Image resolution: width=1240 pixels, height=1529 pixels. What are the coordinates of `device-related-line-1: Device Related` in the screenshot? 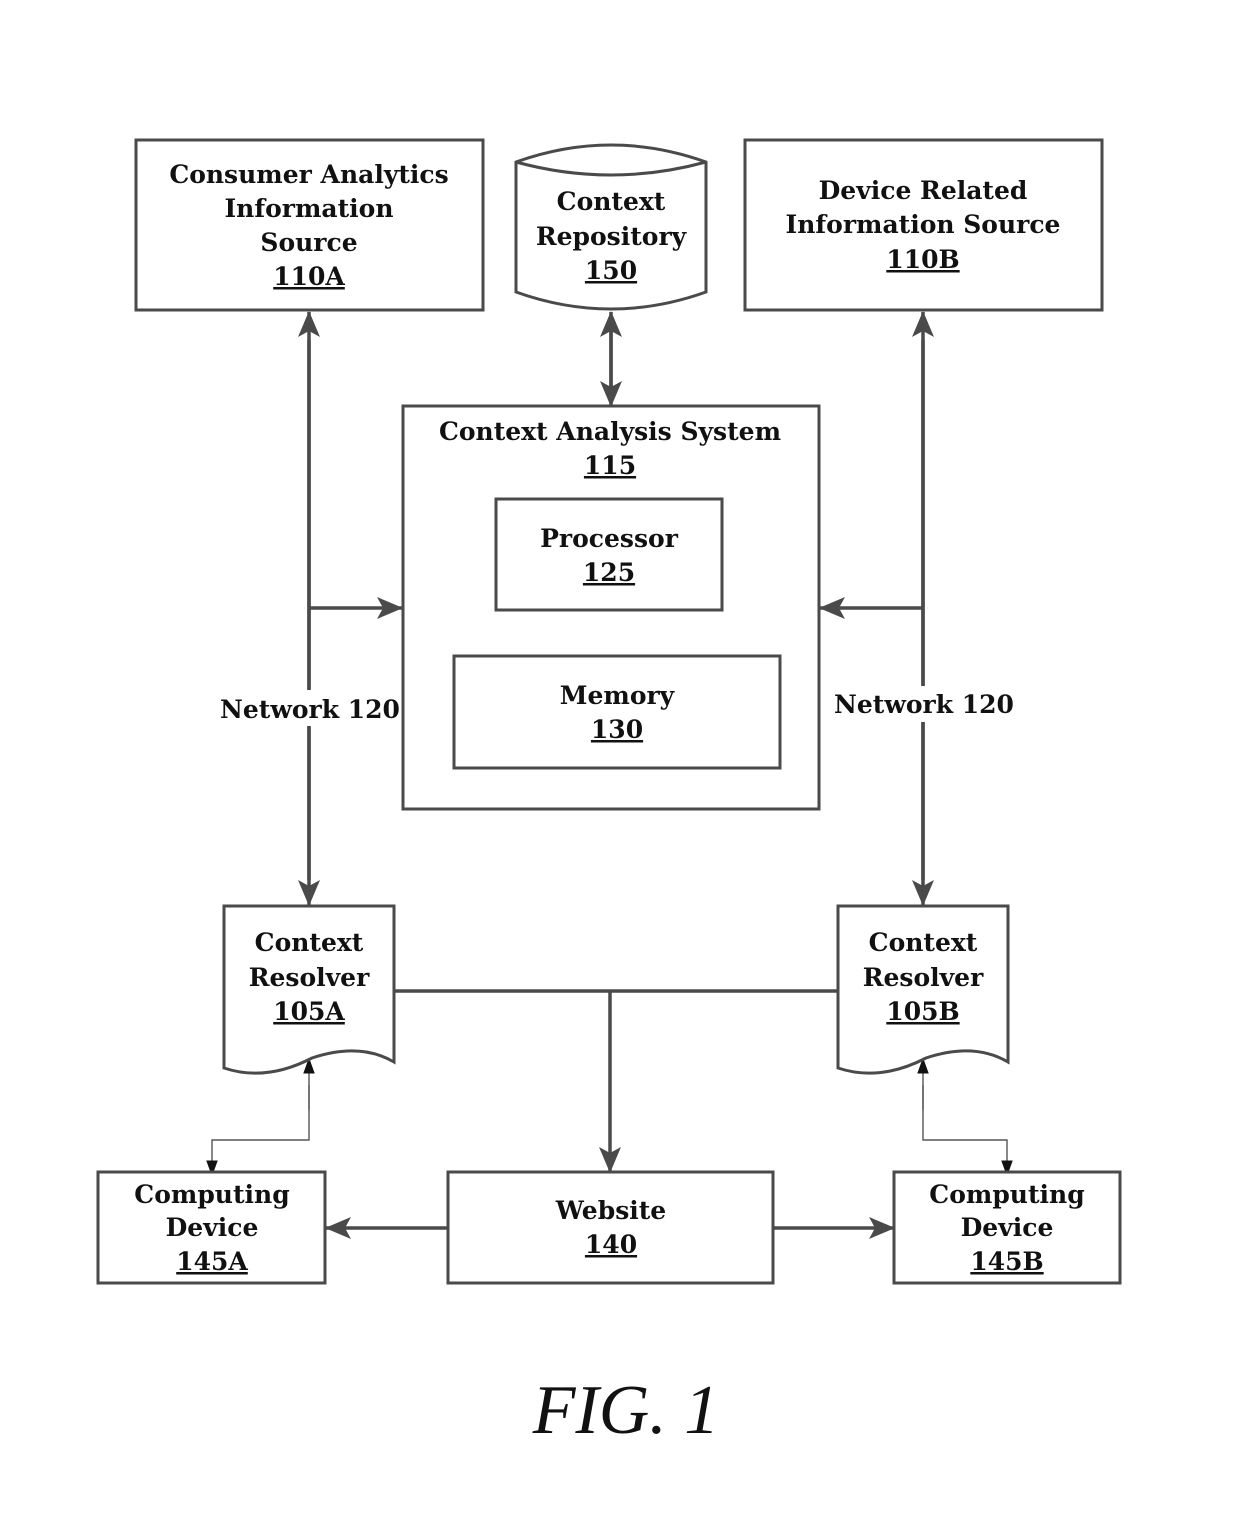 It's located at (923, 190).